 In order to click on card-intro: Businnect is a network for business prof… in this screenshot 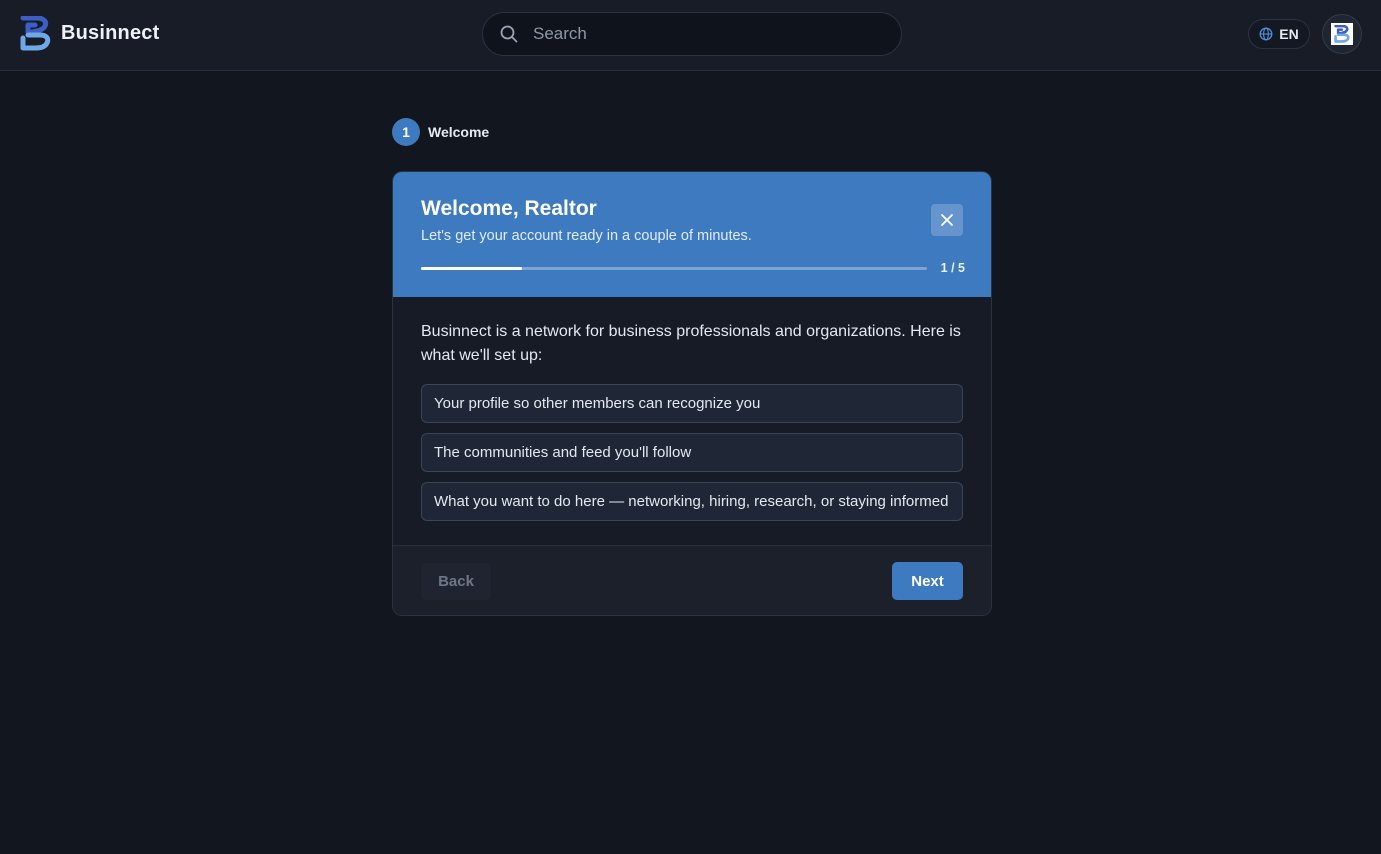, I will do `click(691, 343)`.